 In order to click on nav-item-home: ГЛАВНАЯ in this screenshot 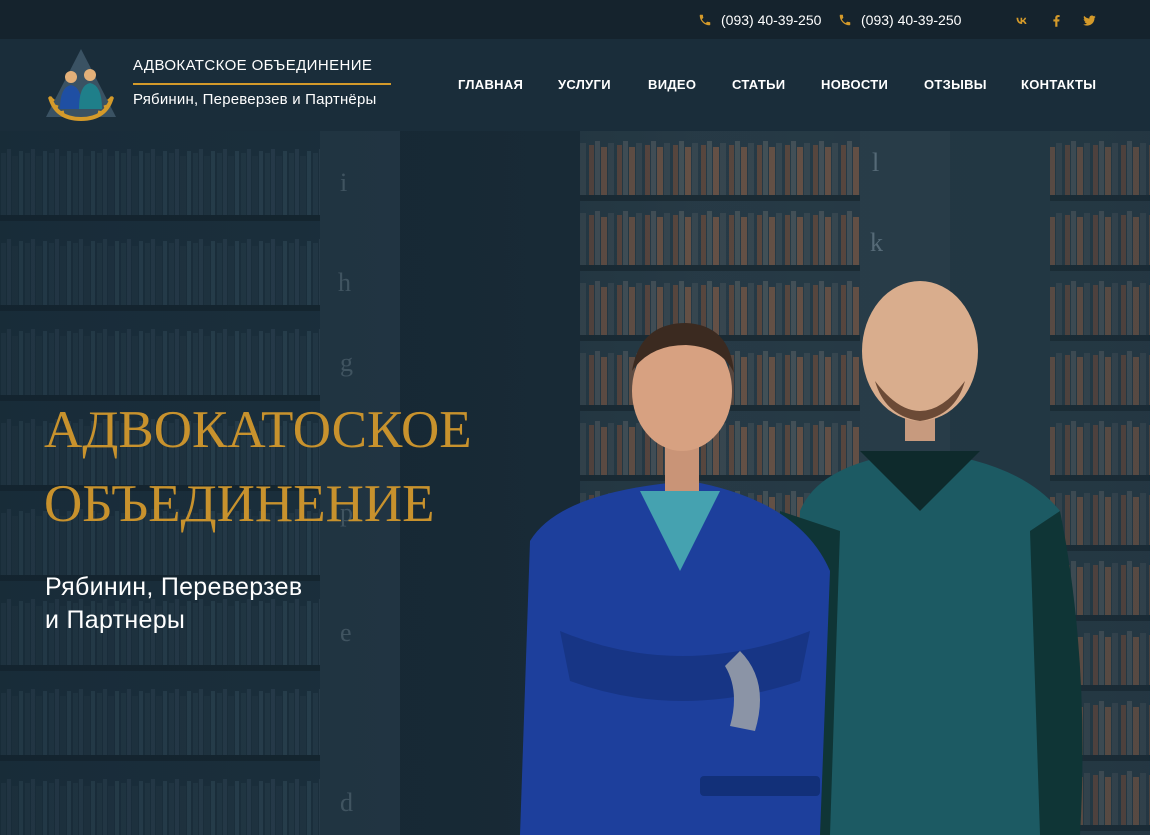, I will do `click(490, 85)`.